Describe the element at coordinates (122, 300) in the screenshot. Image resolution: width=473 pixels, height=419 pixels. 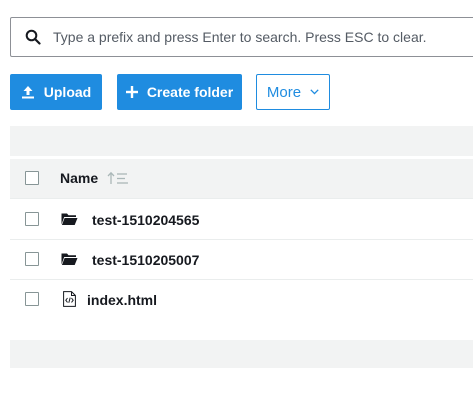
I see `file-name-link: index.html` at that location.